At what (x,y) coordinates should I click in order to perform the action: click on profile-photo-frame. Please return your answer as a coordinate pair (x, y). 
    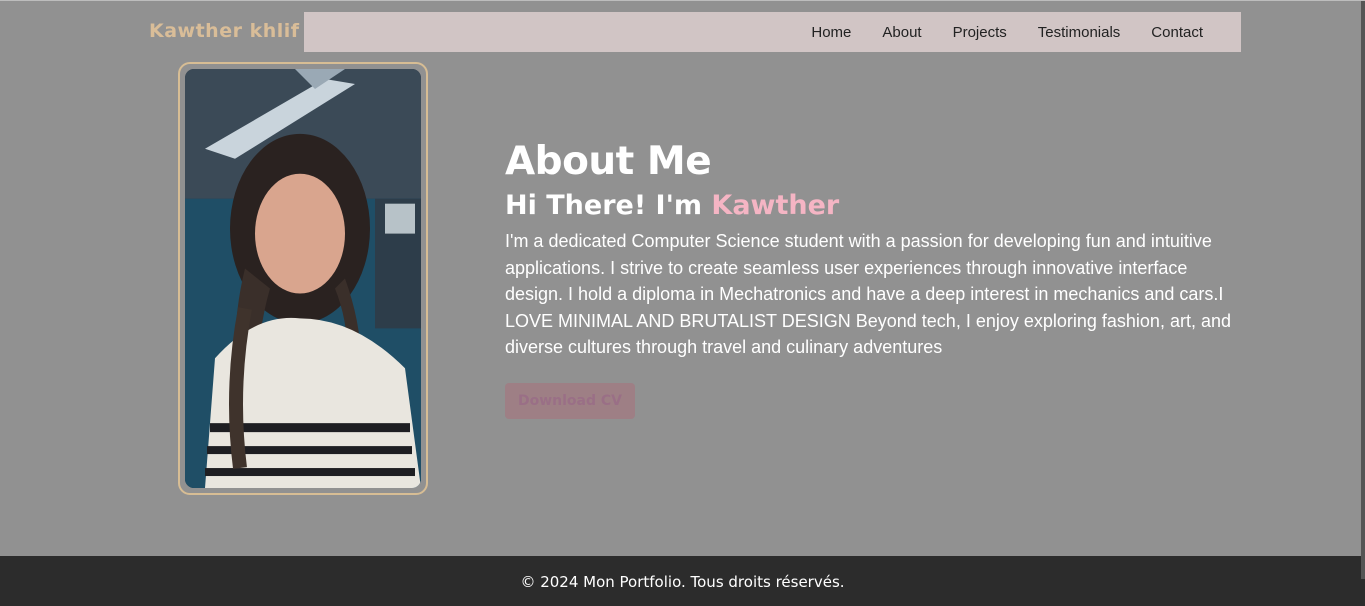
    Looking at the image, I should click on (303, 278).